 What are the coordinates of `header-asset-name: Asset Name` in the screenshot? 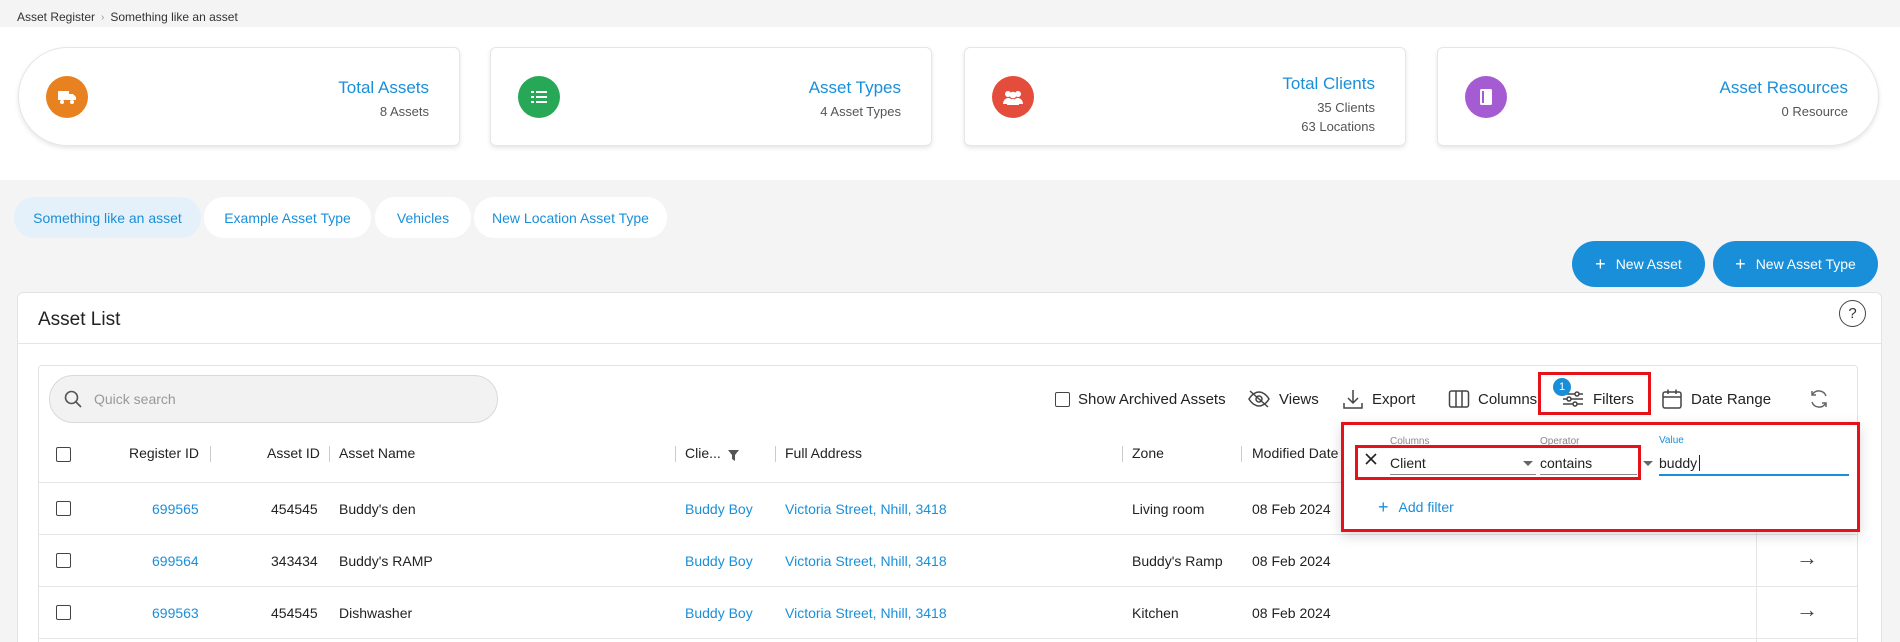 It's located at (377, 453).